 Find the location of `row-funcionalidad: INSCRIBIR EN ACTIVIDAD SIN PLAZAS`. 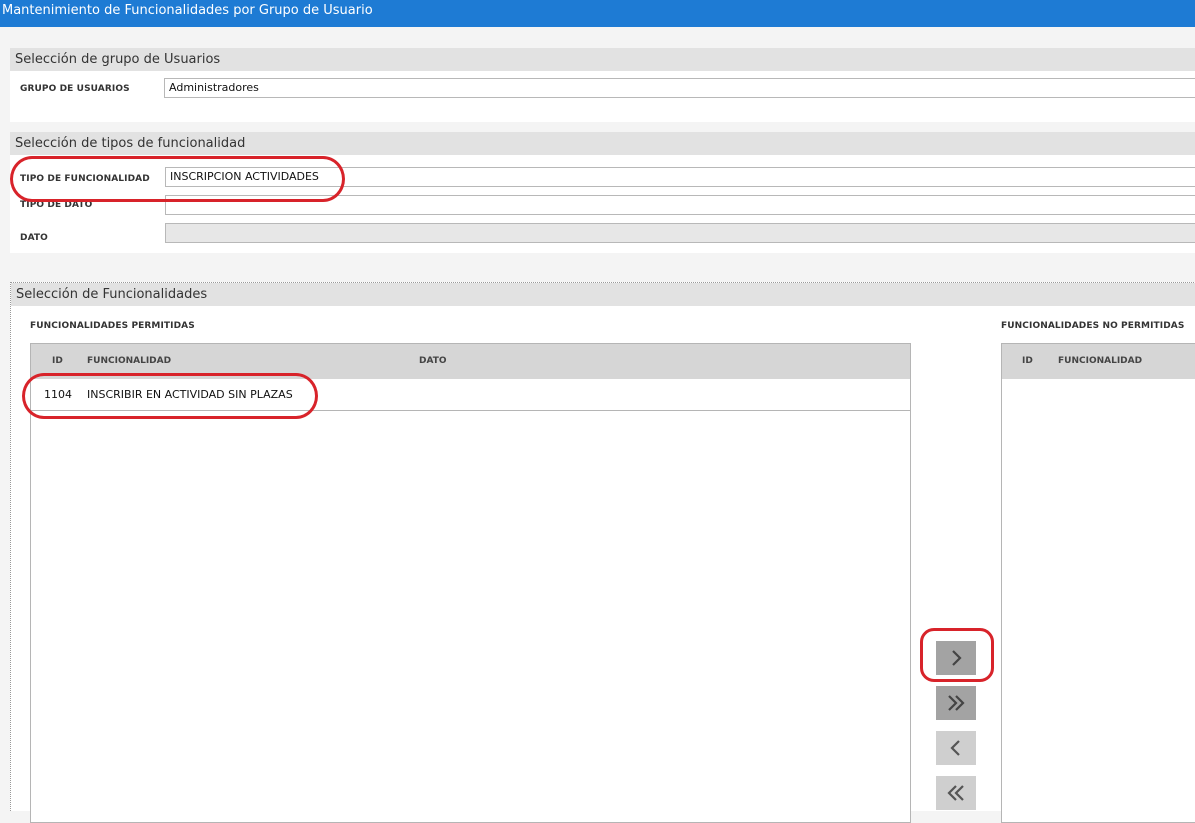

row-funcionalidad: INSCRIBIR EN ACTIVIDAD SIN PLAZAS is located at coordinates (190, 394).